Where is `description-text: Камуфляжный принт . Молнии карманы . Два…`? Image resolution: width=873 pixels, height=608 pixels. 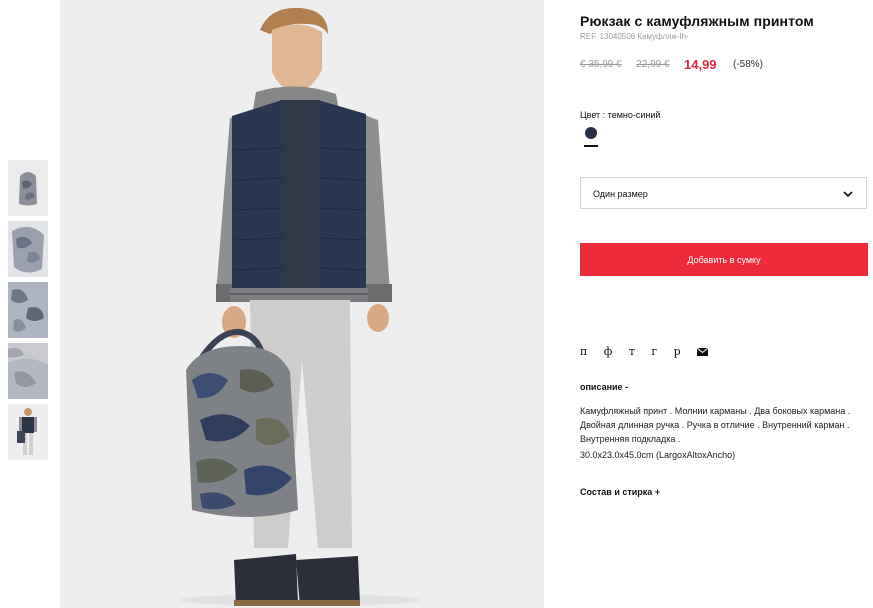
description-text: Камуфляжный принт . Молнии карманы . Два… is located at coordinates (715, 425).